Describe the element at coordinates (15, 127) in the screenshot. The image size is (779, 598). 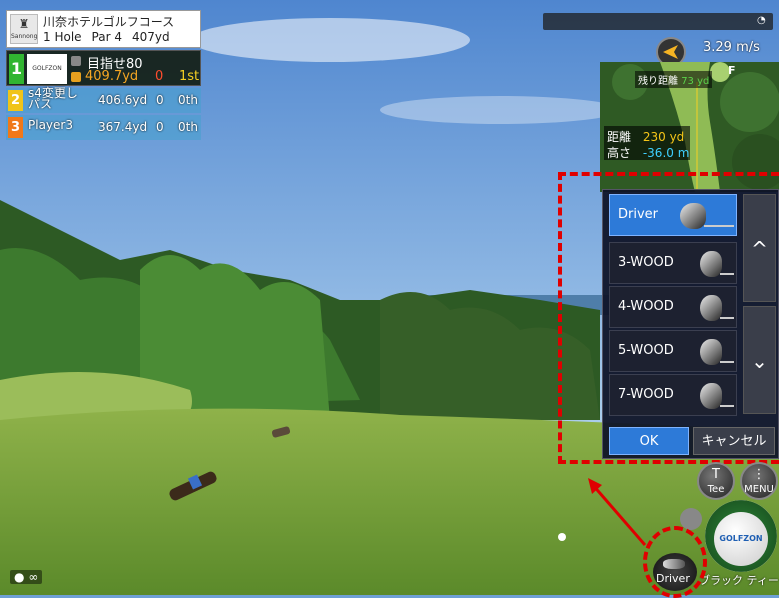
I see `rank-badge: 3` at that location.